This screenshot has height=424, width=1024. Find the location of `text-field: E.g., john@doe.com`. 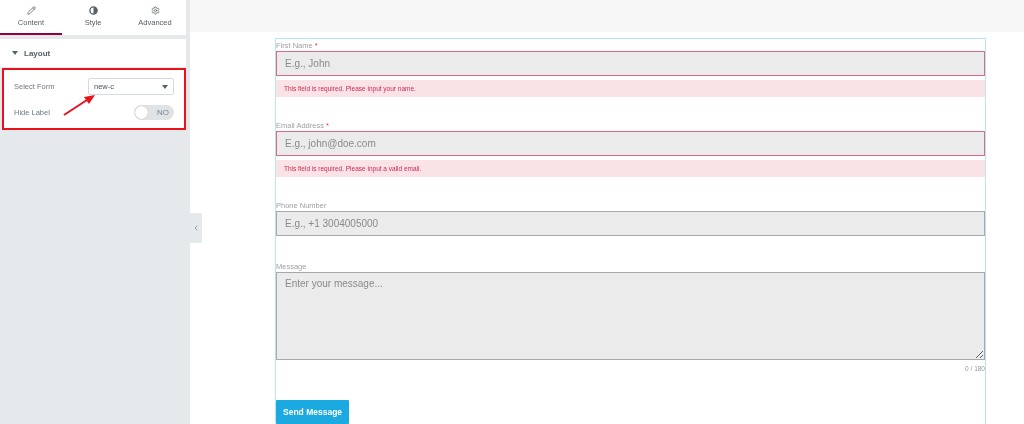

text-field: E.g., john@doe.com is located at coordinates (630, 143).